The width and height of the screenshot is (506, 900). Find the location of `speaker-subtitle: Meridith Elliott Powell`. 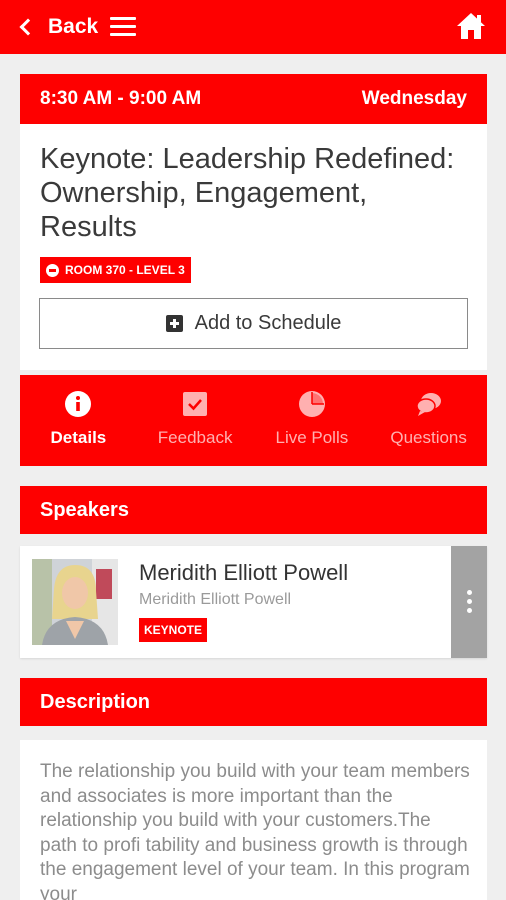

speaker-subtitle: Meridith Elliott Powell is located at coordinates (215, 599).